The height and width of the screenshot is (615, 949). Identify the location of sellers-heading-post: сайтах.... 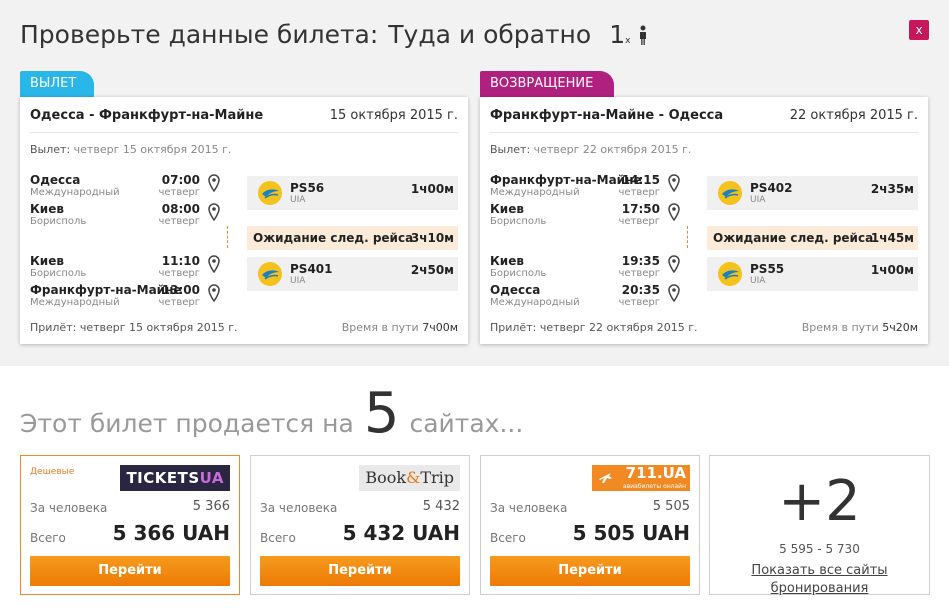
(466, 423).